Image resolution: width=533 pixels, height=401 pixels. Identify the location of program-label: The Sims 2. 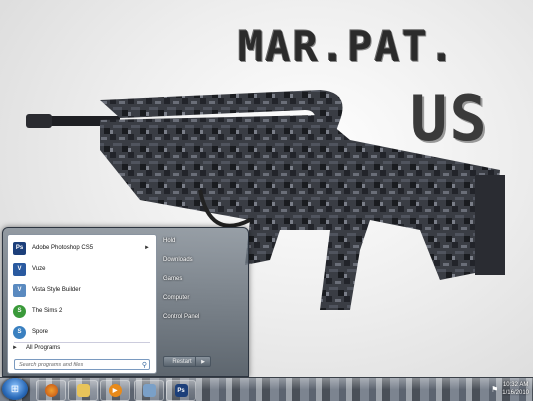
(47, 311).